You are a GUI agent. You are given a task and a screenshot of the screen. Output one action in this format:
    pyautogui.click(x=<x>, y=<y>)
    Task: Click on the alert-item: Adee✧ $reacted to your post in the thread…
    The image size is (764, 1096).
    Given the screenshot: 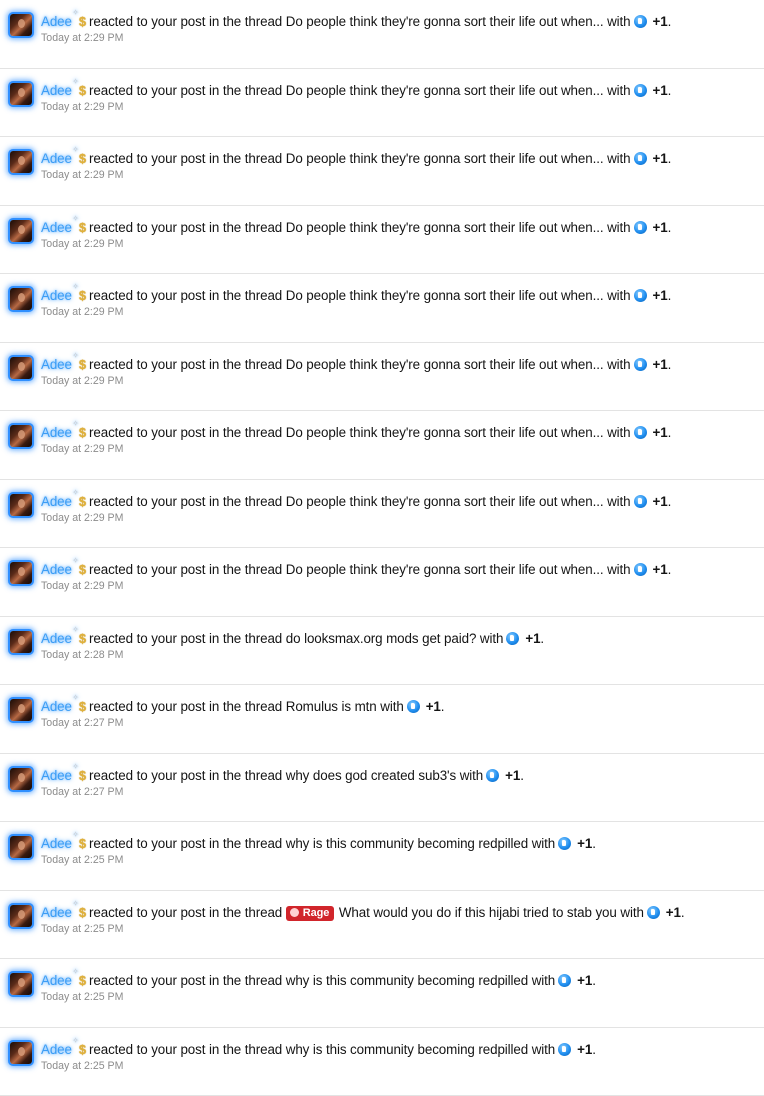 What is the action you would take?
    pyautogui.click(x=382, y=651)
    